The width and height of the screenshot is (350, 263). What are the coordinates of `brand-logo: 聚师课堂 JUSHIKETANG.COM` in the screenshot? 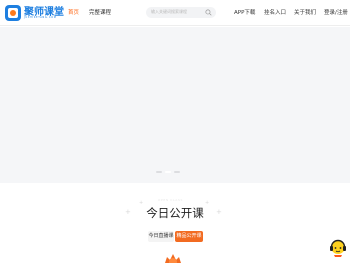 It's located at (34, 13).